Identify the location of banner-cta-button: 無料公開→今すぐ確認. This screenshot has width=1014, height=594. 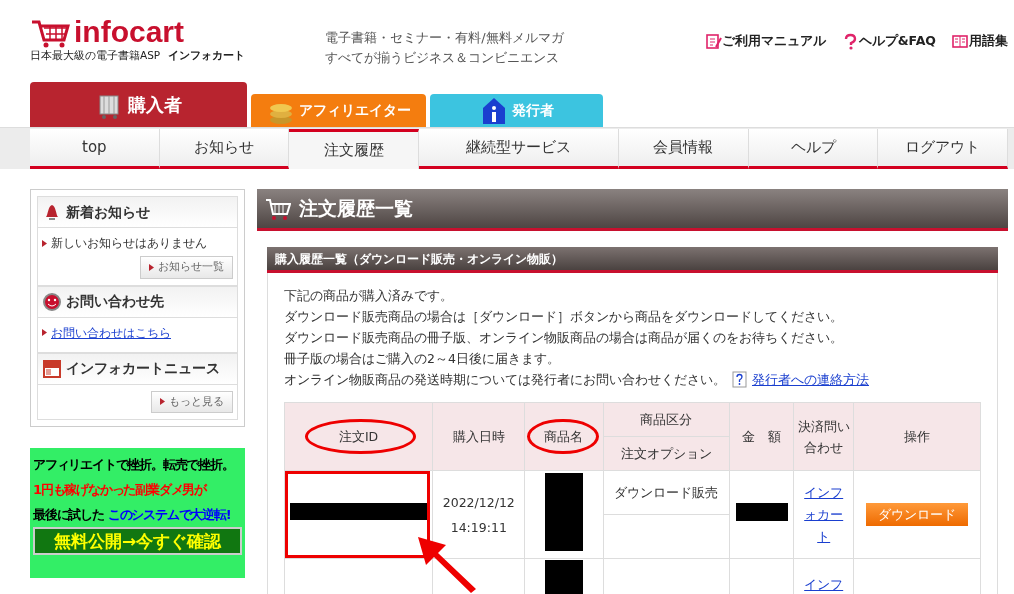
(137, 541).